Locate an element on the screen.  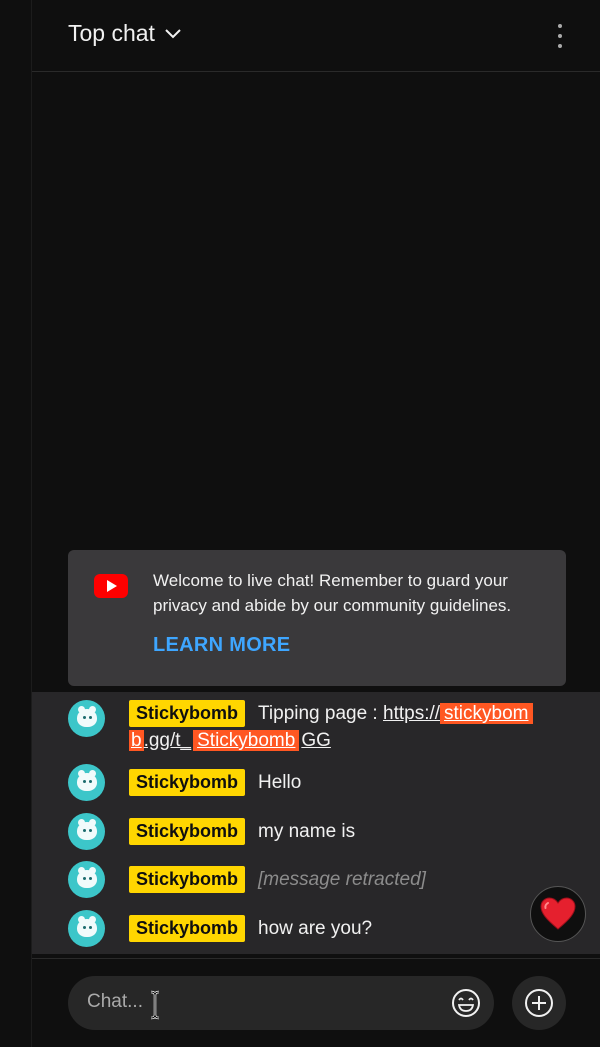
top-chat-dropdown: Top chat is located at coordinates (125, 33).